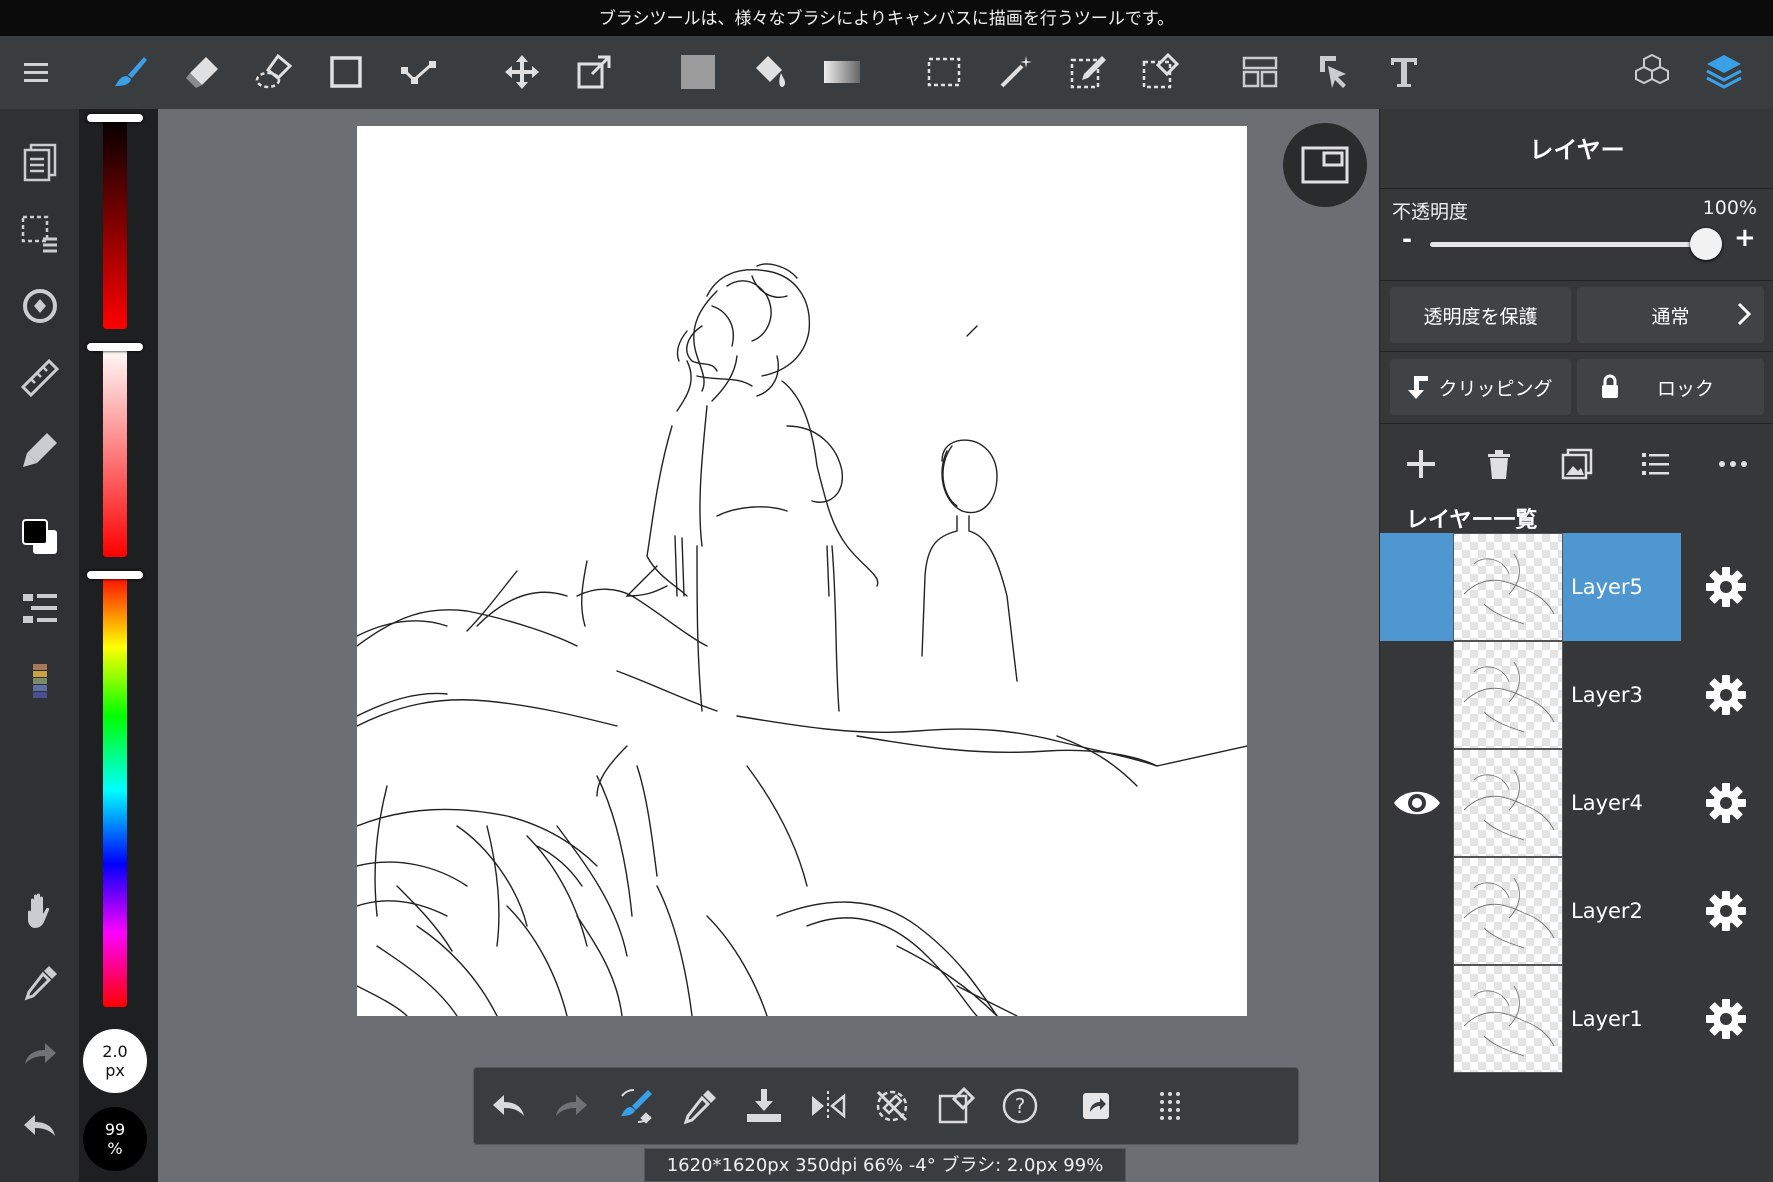  I want to click on vector-tool-icon, so click(418, 72).